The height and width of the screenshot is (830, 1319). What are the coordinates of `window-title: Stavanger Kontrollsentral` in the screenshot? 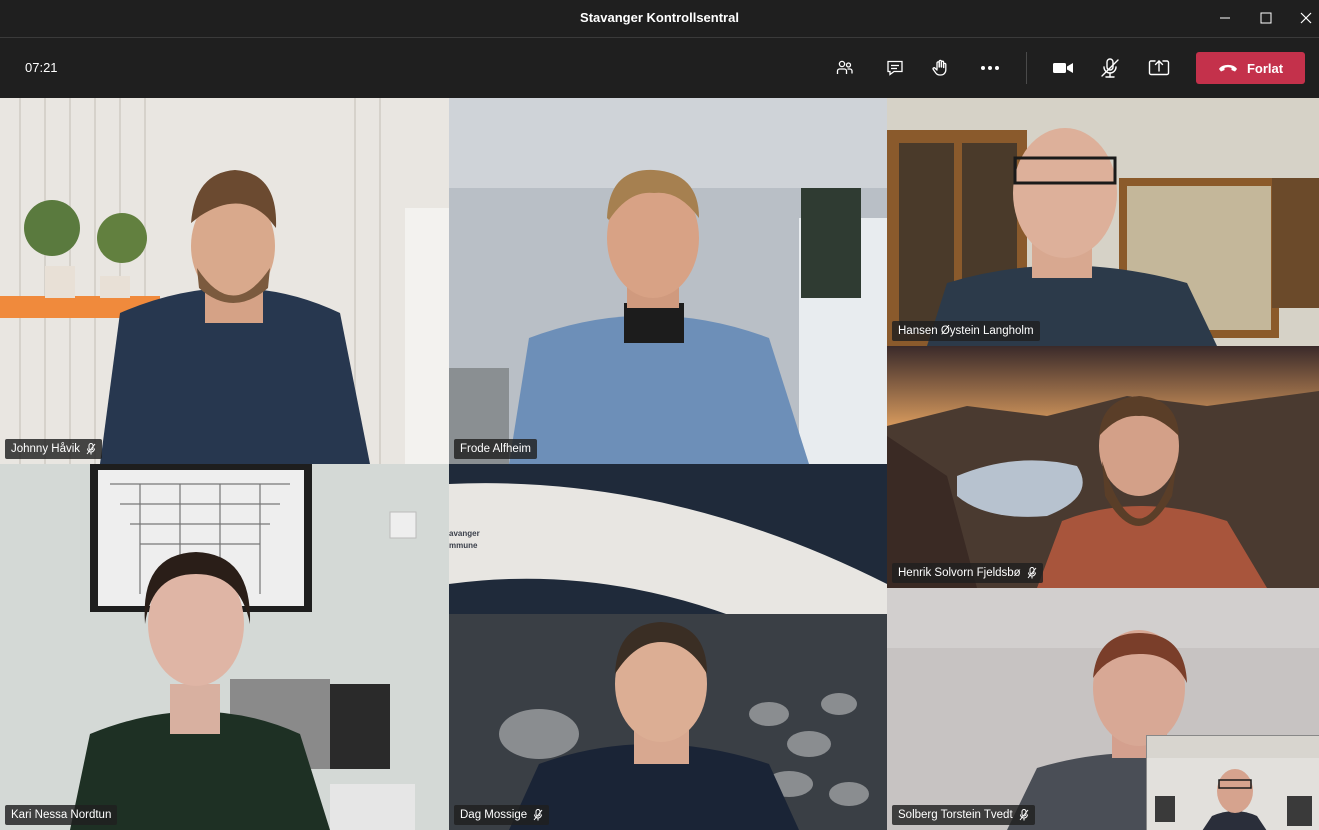 It's located at (659, 17).